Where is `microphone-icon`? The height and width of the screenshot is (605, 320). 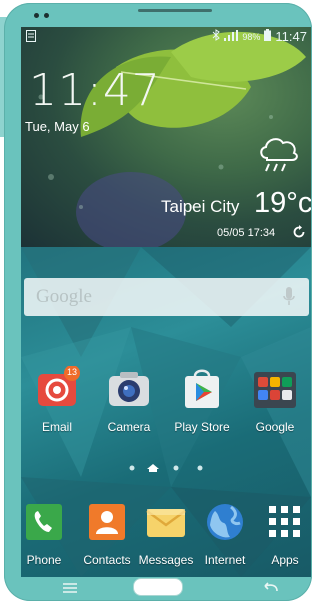 microphone-icon is located at coordinates (289, 299).